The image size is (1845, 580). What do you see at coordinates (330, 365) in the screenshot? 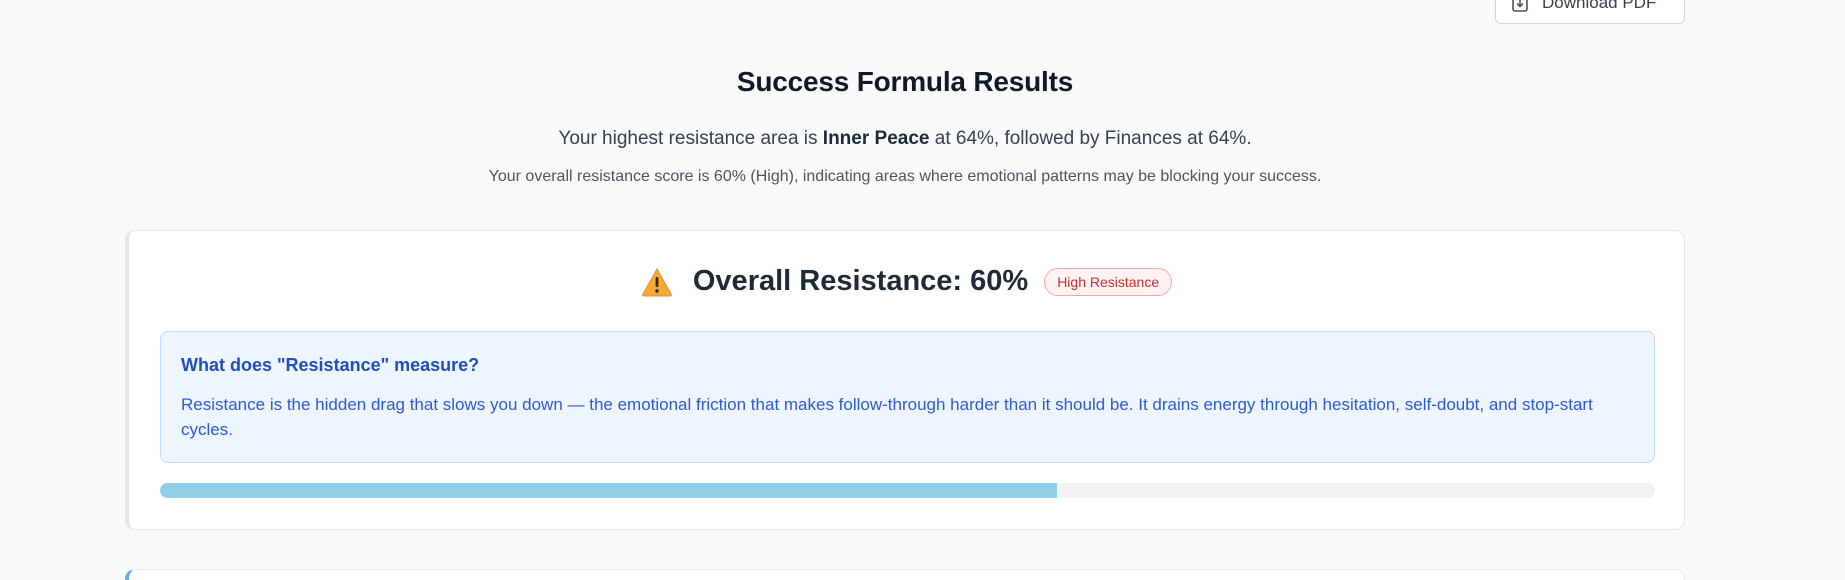
I see `explanation-title: What does "Resistance" measure?` at bounding box center [330, 365].